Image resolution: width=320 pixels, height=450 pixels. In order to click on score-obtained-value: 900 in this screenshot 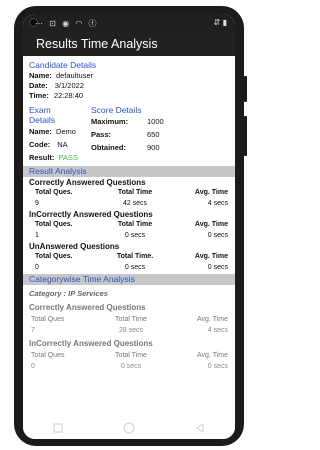, I will do `click(153, 147)`.